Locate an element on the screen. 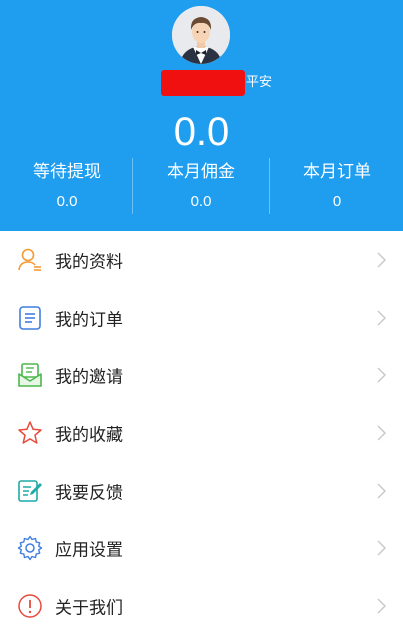  menu-item-feedback: 我要反馈 is located at coordinates (201, 491).